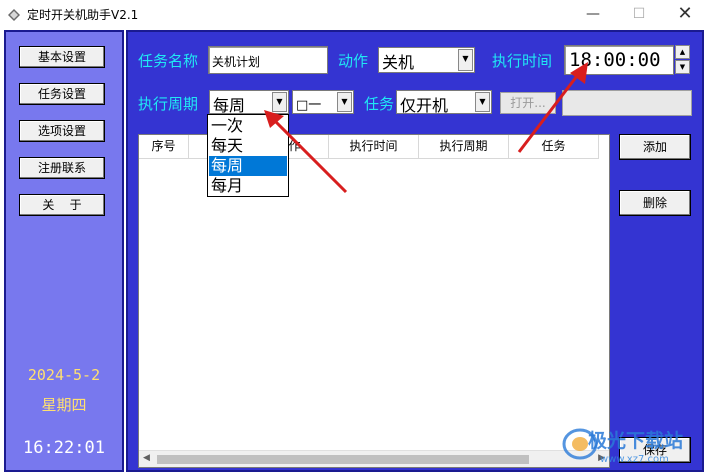  Describe the element at coordinates (374, 147) in the screenshot. I see `column-header-exec-time: 执行时间` at that location.